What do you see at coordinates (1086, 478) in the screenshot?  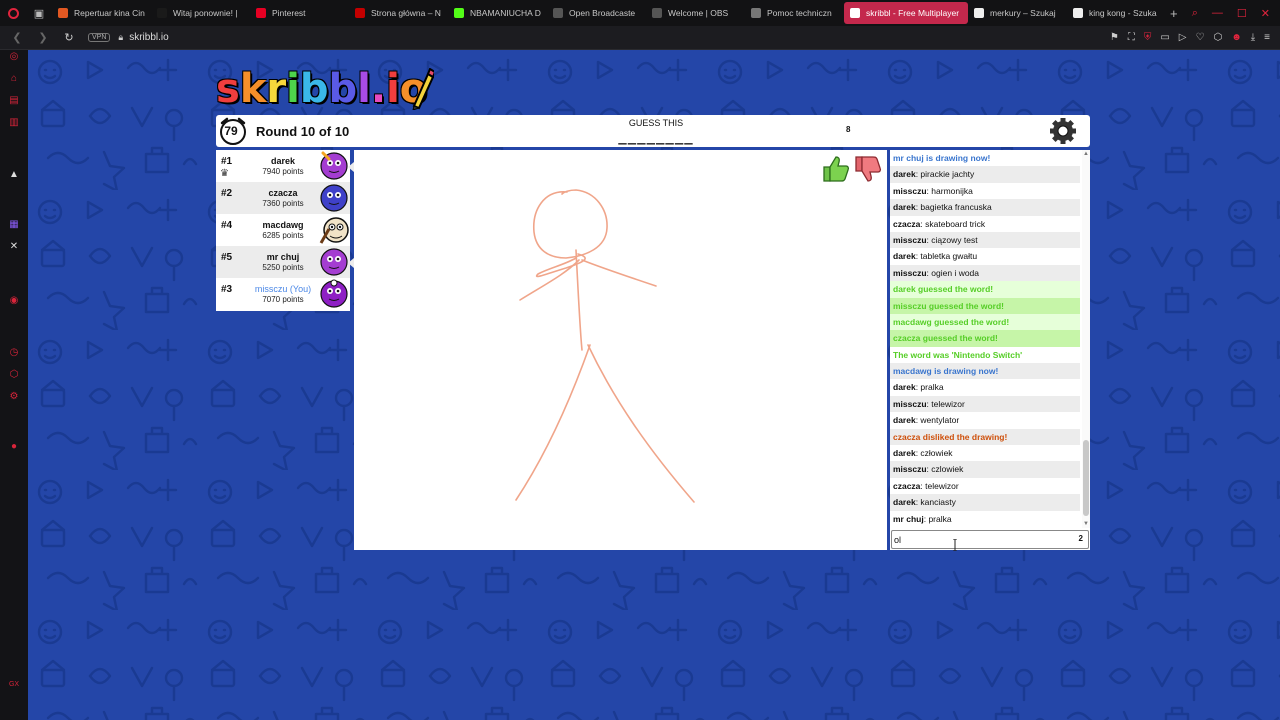 I see `scroll-thumb` at bounding box center [1086, 478].